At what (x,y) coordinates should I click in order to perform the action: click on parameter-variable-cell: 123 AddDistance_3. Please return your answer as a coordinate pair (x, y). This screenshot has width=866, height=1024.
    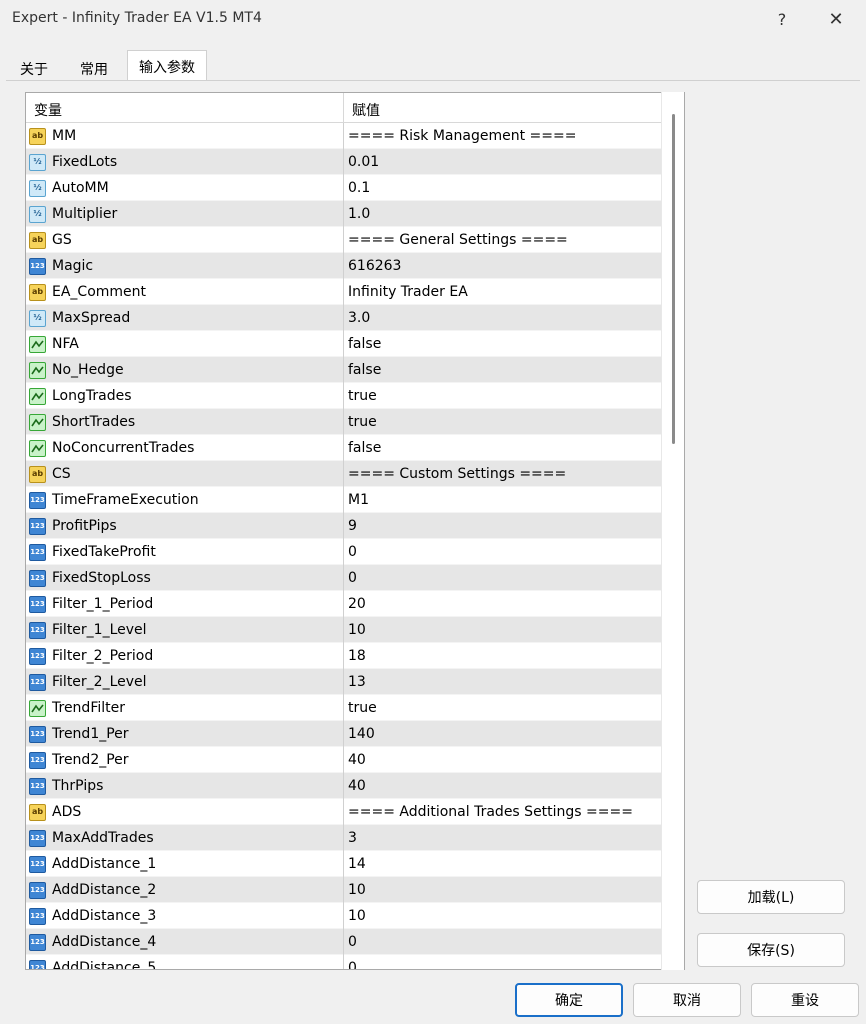
    Looking at the image, I should click on (185, 916).